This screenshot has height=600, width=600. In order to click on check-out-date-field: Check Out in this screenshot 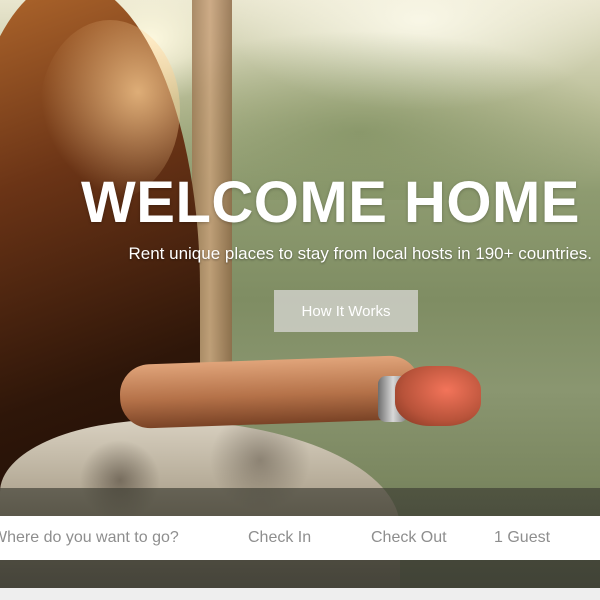, I will do `click(421, 538)`.